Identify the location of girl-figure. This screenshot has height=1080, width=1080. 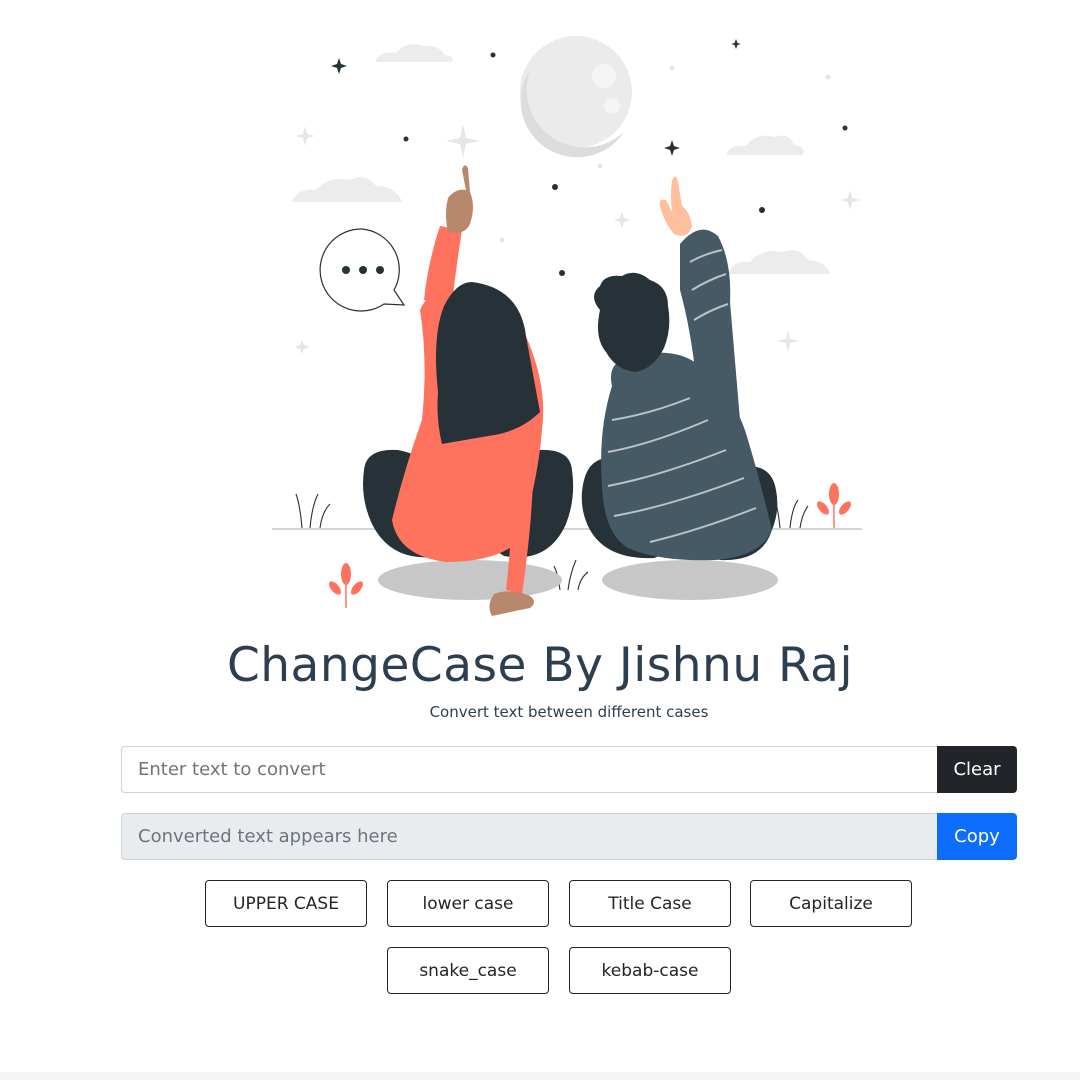
(468, 390).